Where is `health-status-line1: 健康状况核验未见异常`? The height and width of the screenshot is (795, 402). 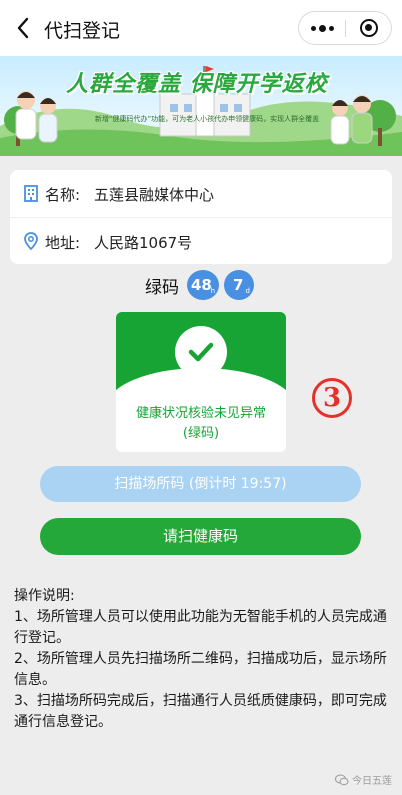 health-status-line1: 健康状况核验未见异常 is located at coordinates (200, 413).